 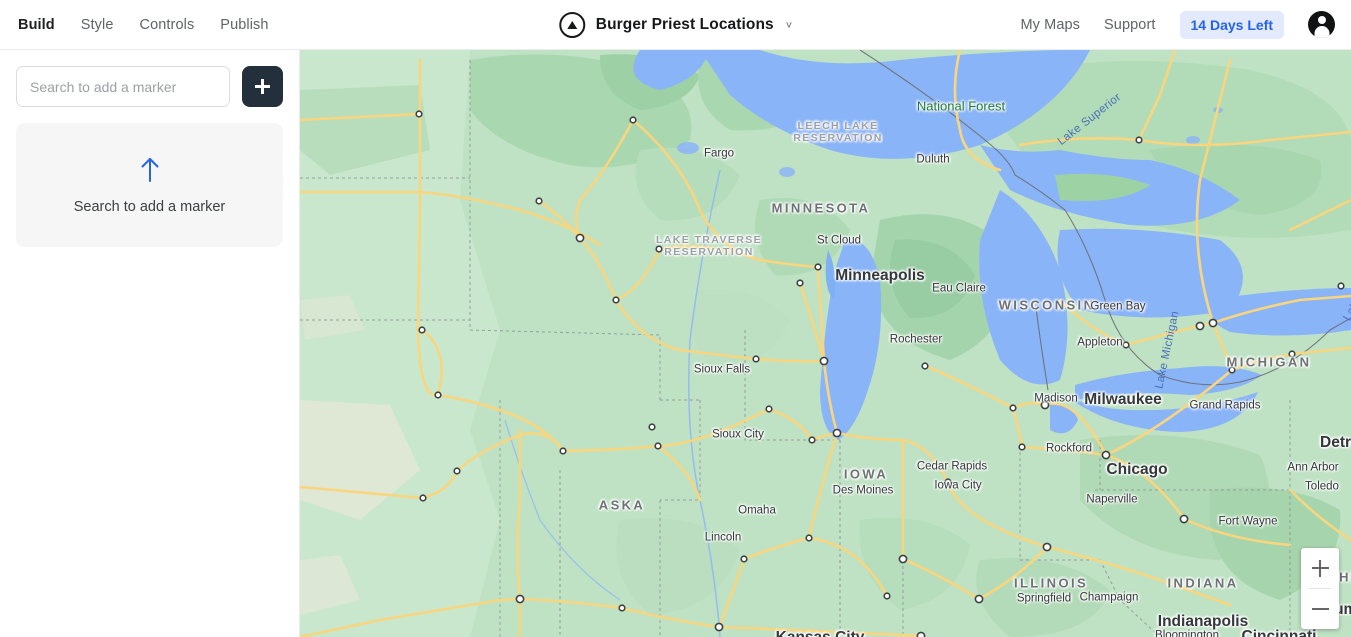 I want to click on zoom-in-button, so click(x=1320, y=568).